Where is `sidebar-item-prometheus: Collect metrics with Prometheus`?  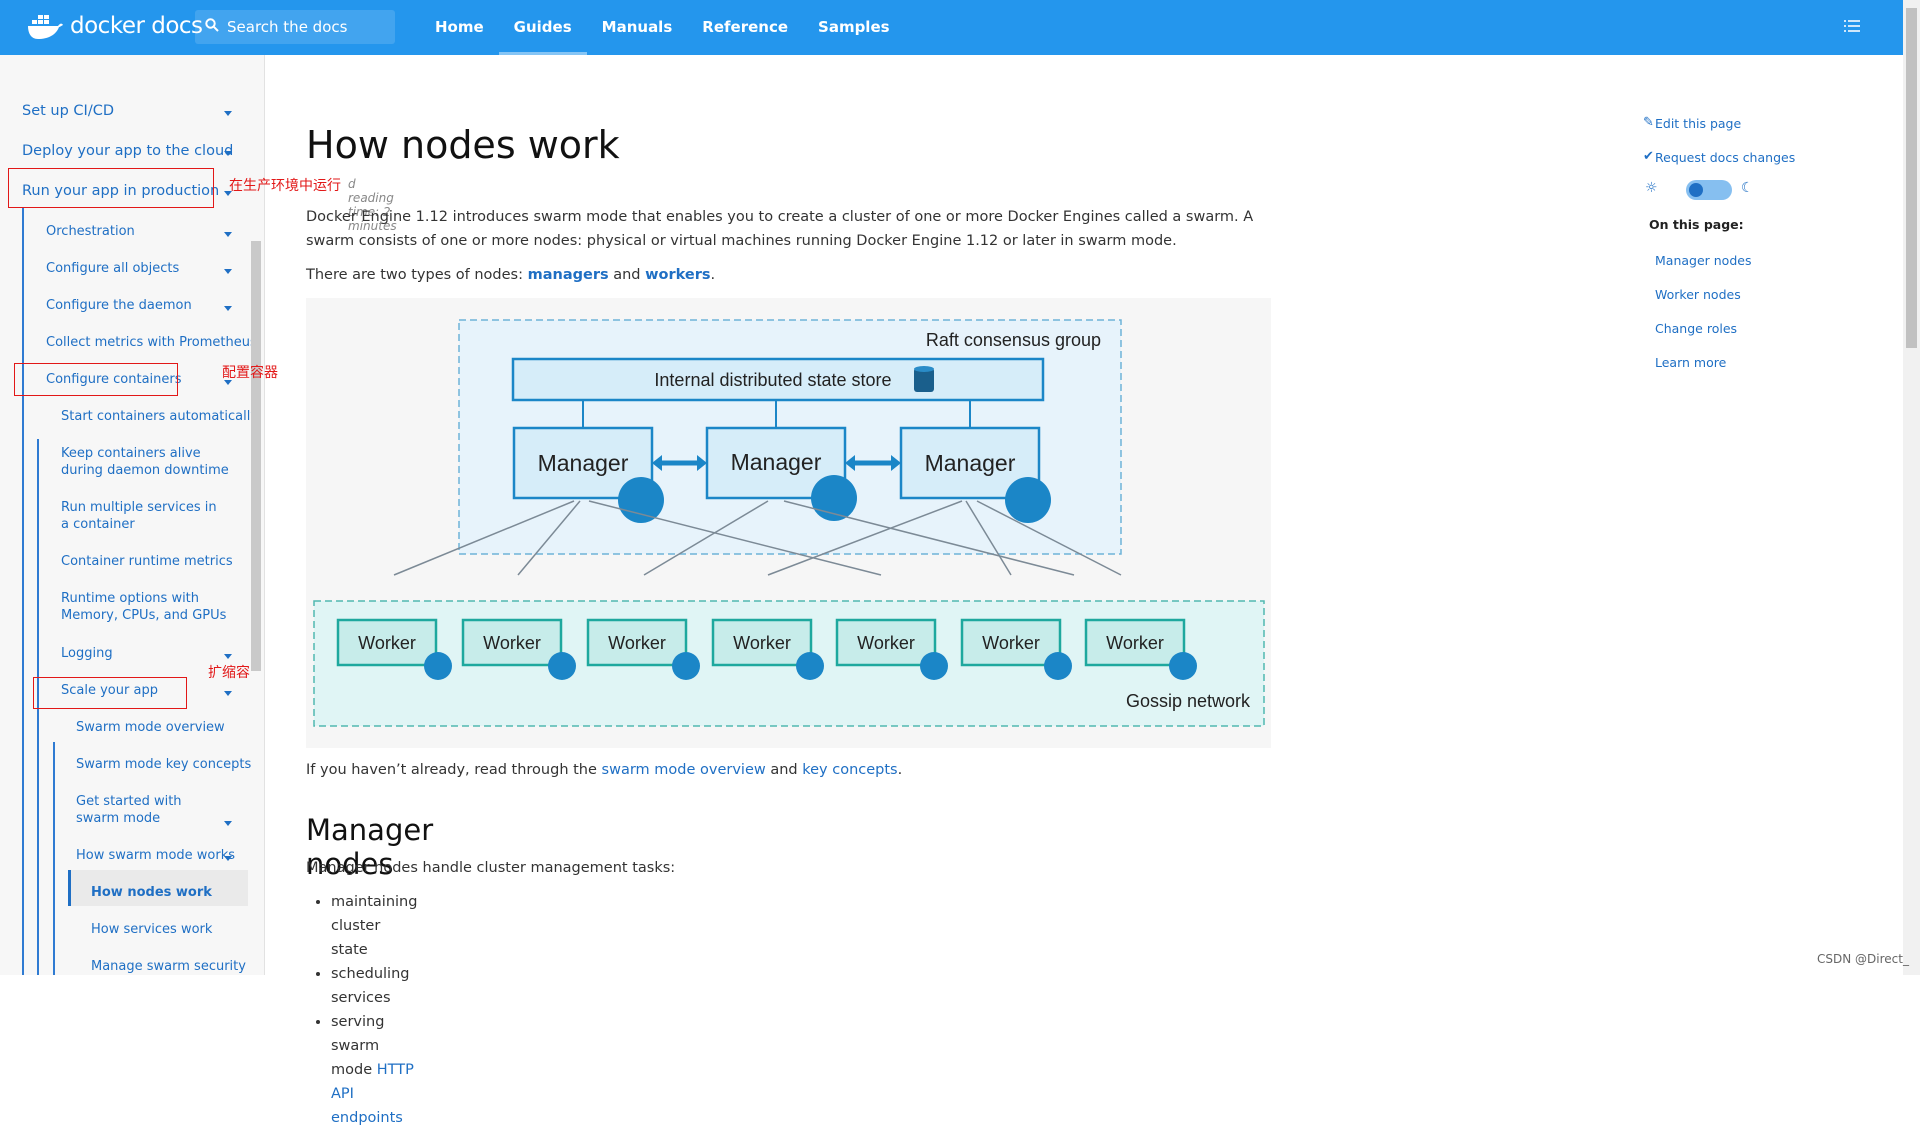 sidebar-item-prometheus: Collect metrics with Prometheus is located at coordinates (151, 342).